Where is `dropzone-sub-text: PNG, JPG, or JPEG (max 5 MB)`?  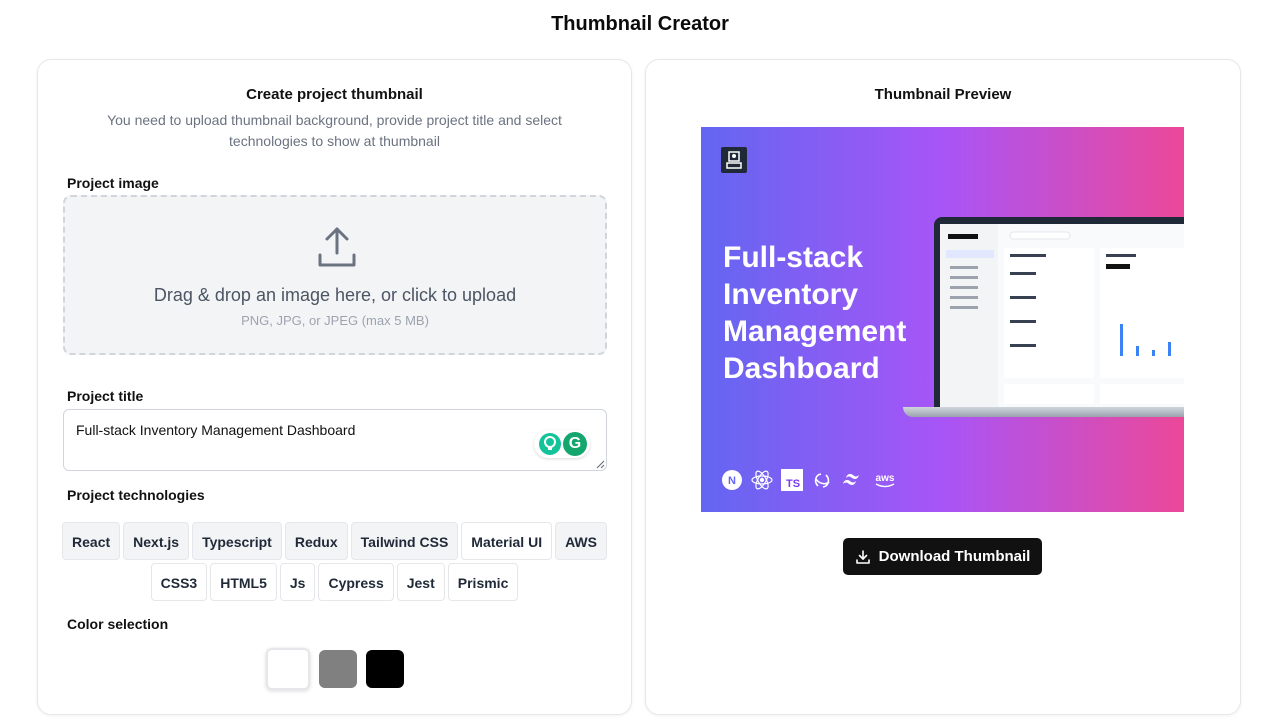 dropzone-sub-text: PNG, JPG, or JPEG (max 5 MB) is located at coordinates (335, 320).